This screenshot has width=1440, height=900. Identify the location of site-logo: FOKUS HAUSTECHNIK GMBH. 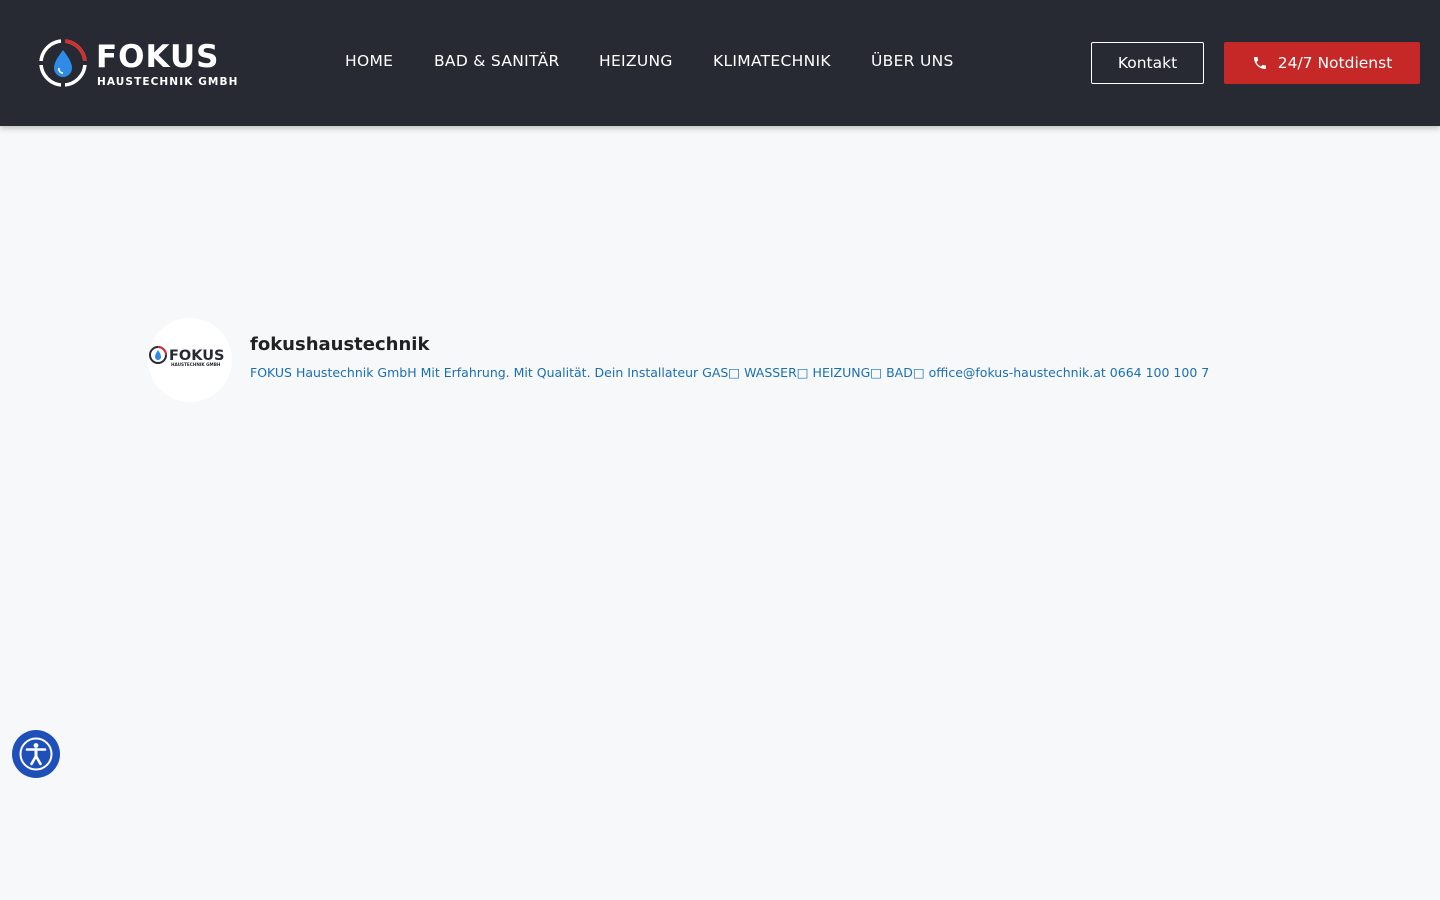
(138, 64).